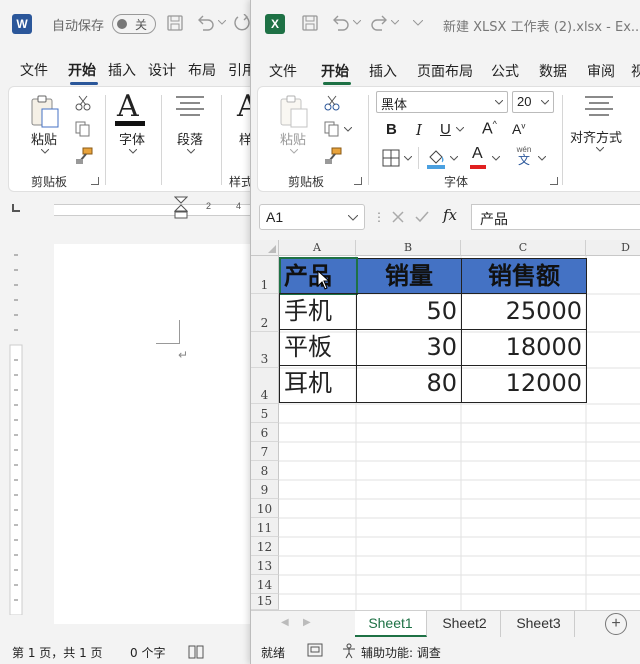  Describe the element at coordinates (332, 129) in the screenshot. I see `excel-copy-icon` at that location.